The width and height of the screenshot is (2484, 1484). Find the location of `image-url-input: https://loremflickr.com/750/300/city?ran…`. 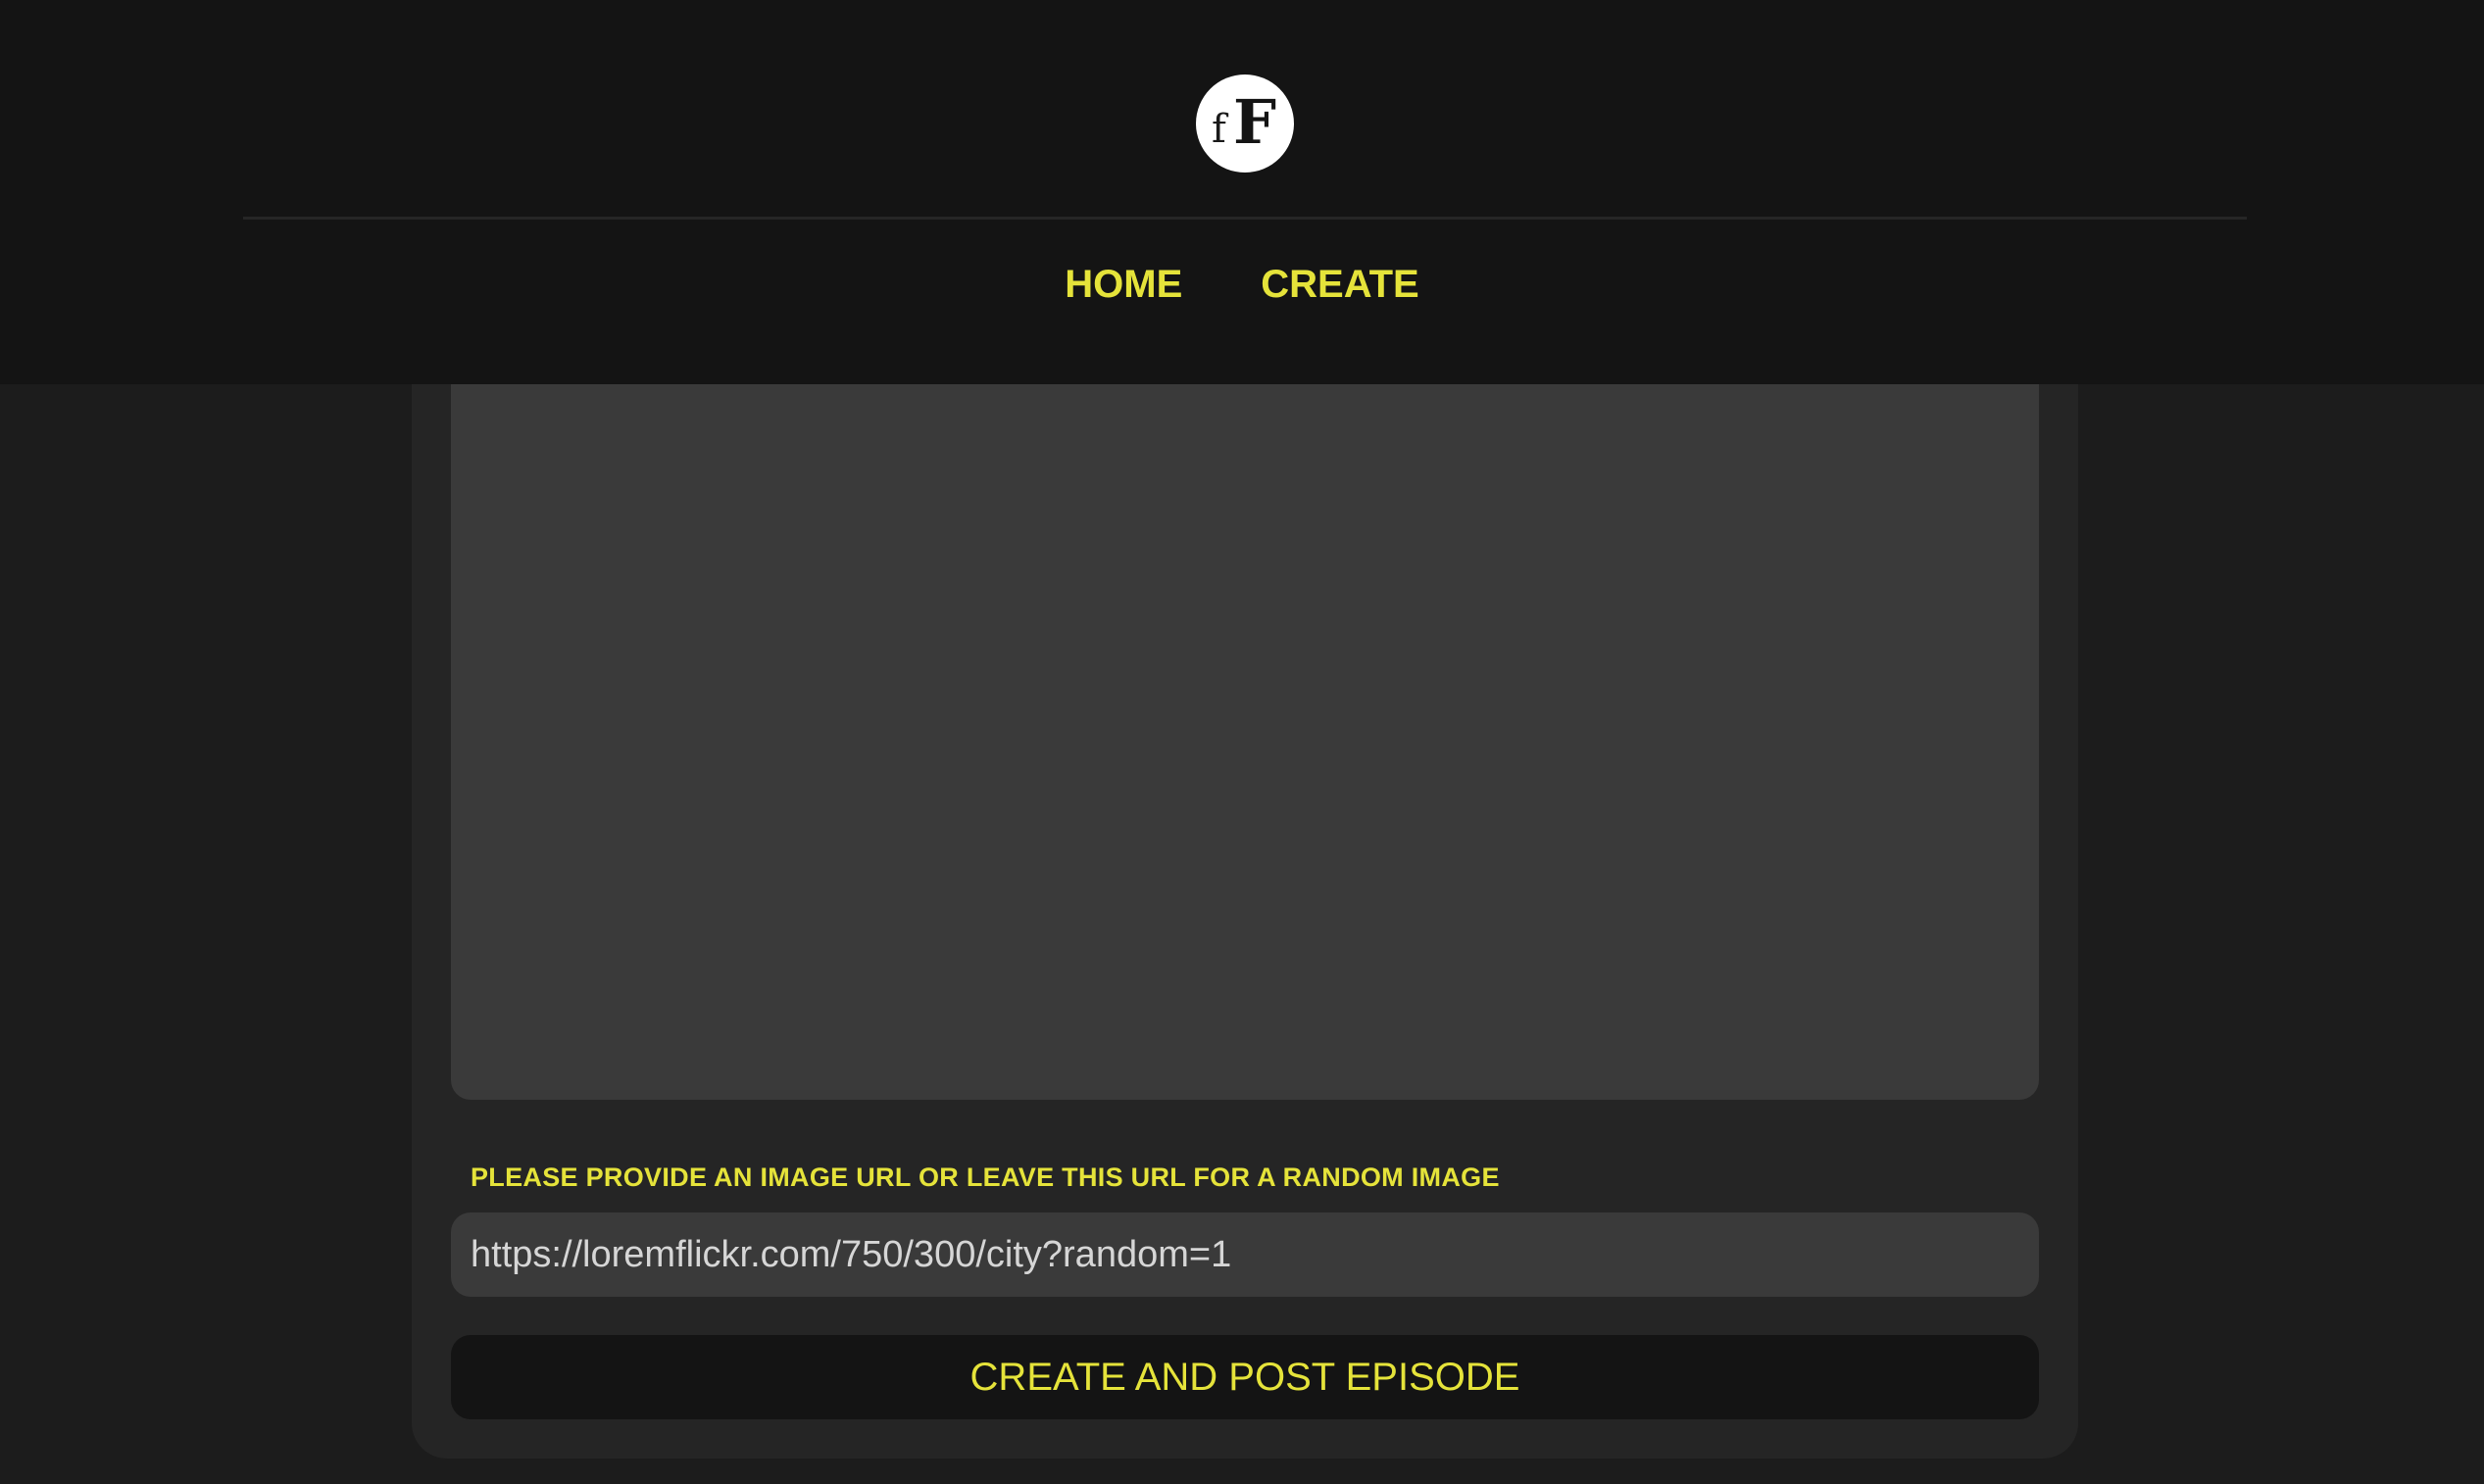

image-url-input: https://loremflickr.com/750/300/city?ran… is located at coordinates (1245, 1254).